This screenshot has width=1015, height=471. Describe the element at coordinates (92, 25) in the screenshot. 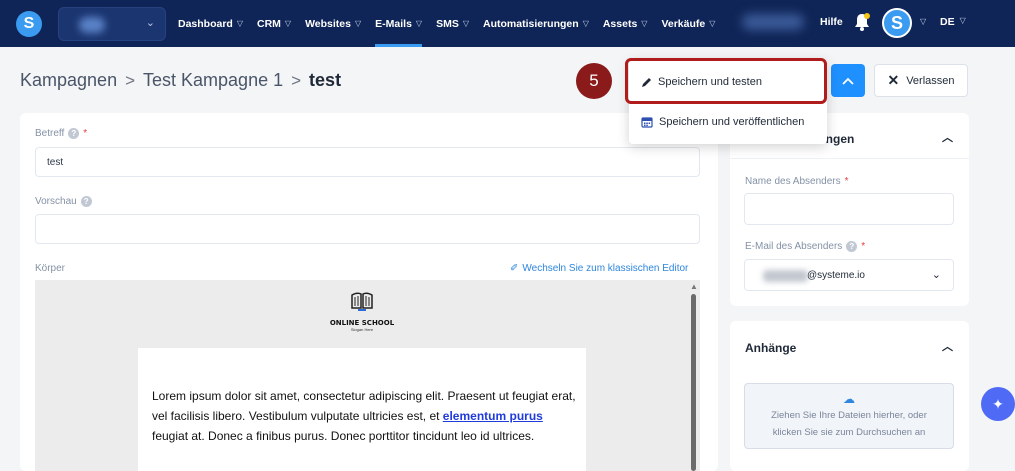

I see `workspace-avatar` at that location.